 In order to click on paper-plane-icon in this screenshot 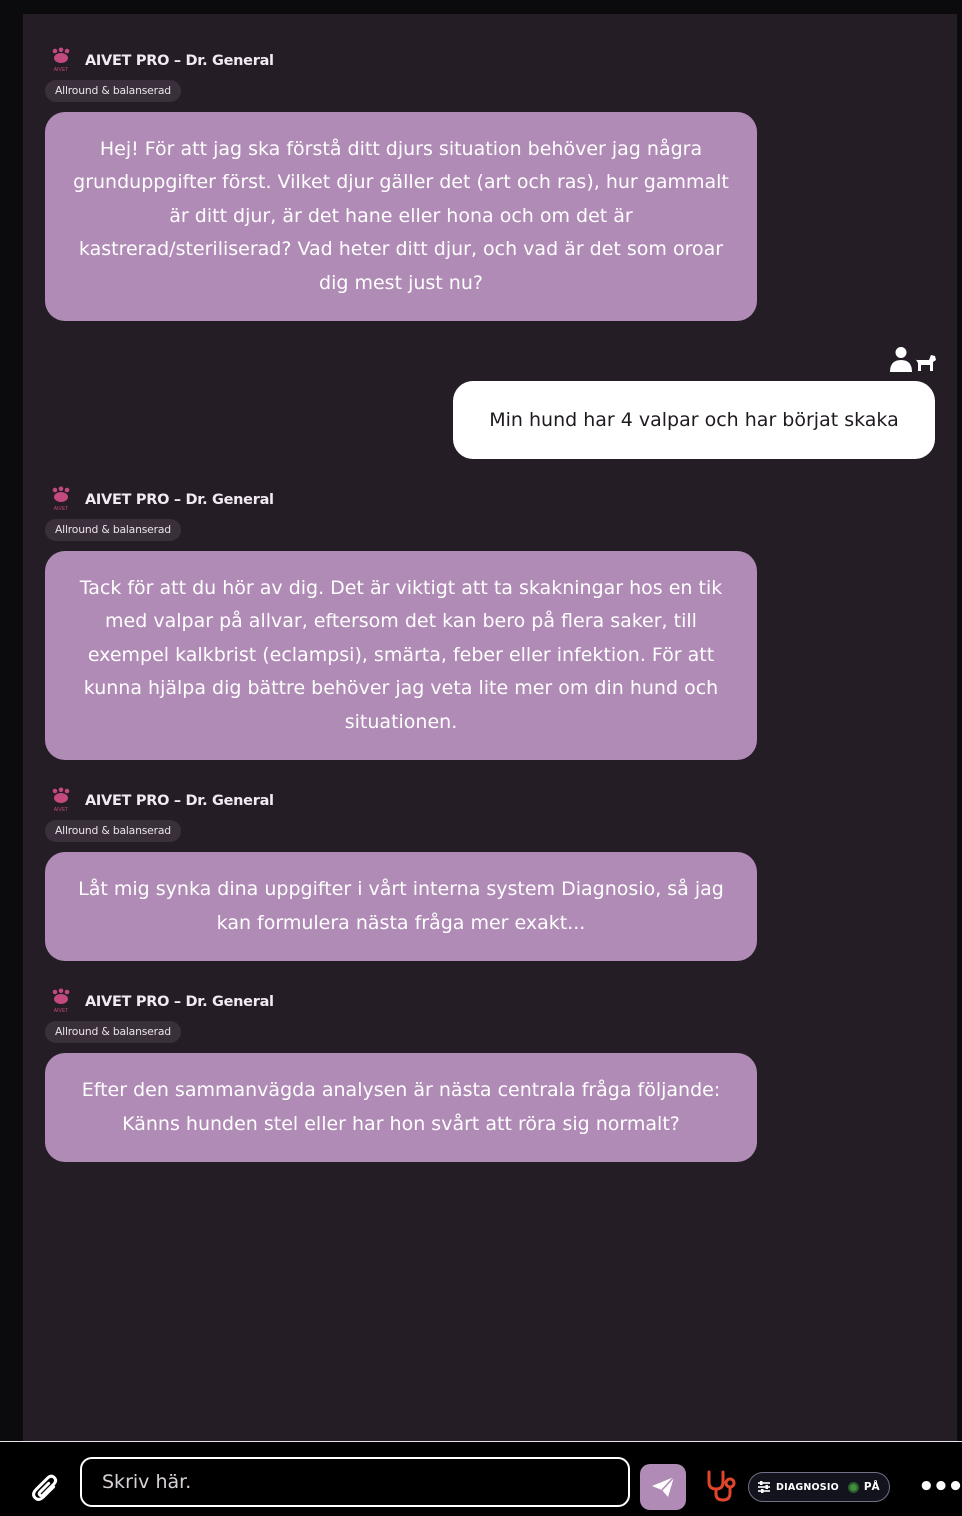, I will do `click(663, 1486)`.